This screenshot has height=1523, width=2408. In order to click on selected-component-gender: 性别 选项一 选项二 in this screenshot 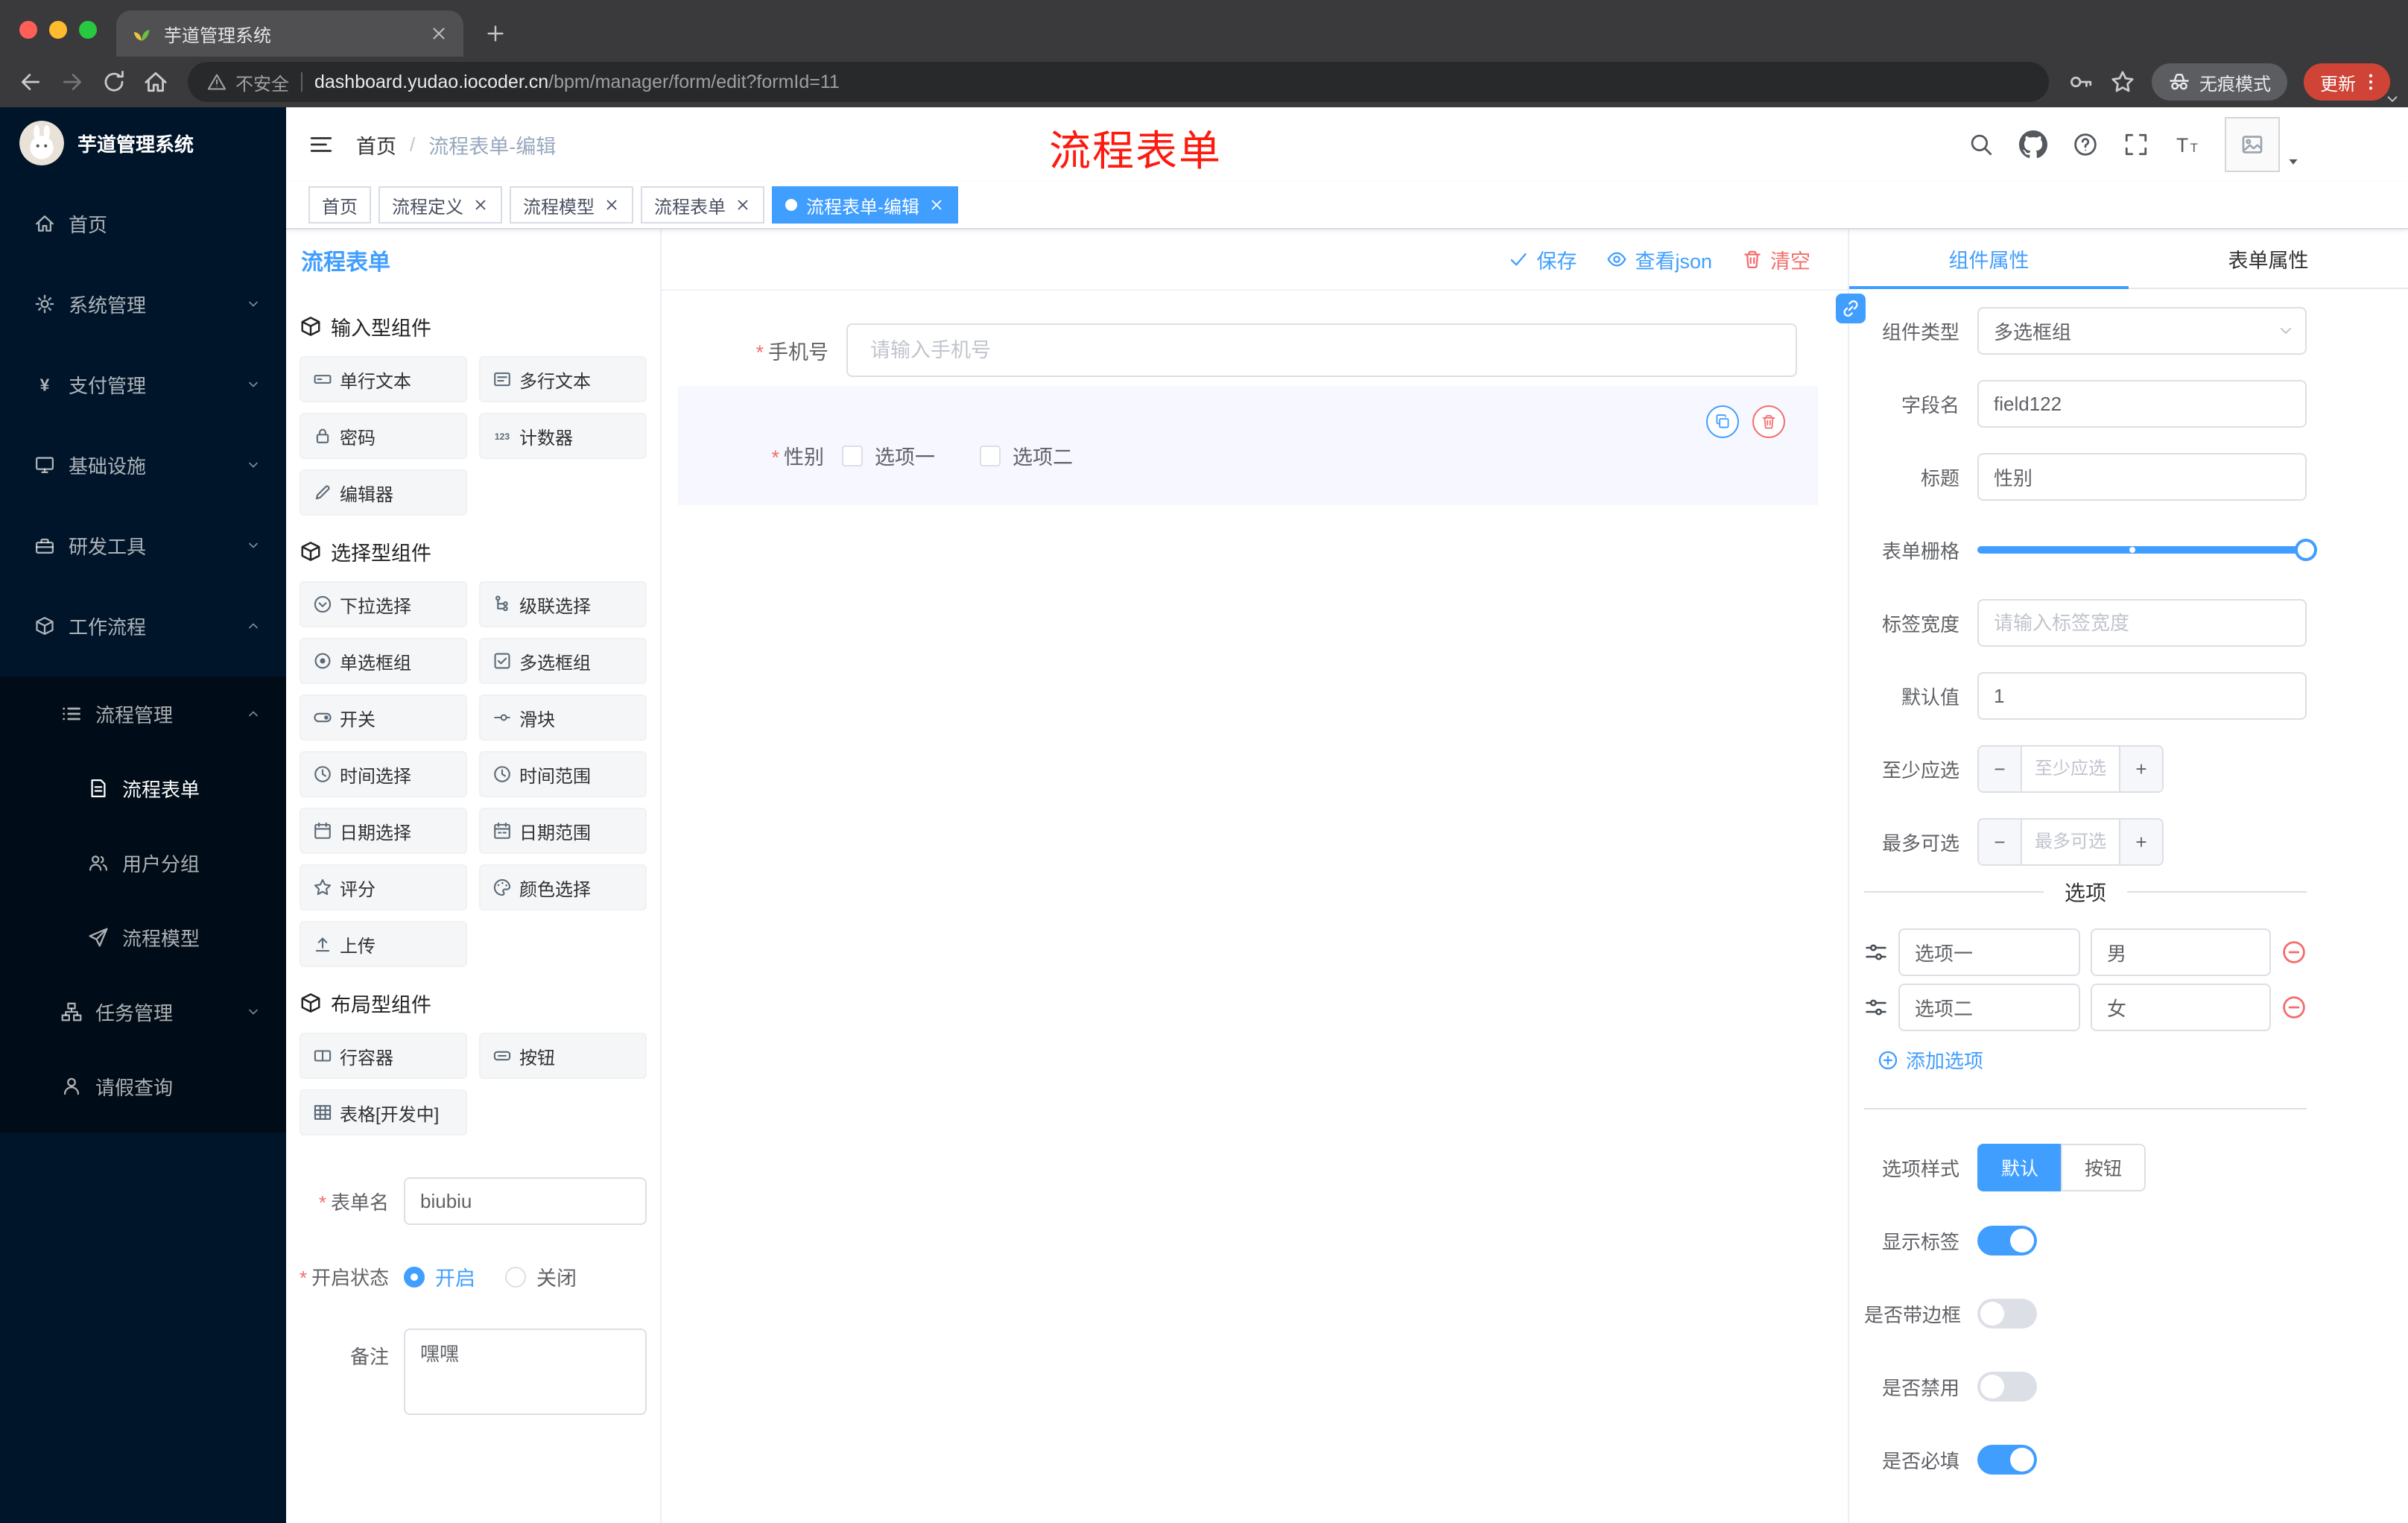, I will do `click(1248, 445)`.